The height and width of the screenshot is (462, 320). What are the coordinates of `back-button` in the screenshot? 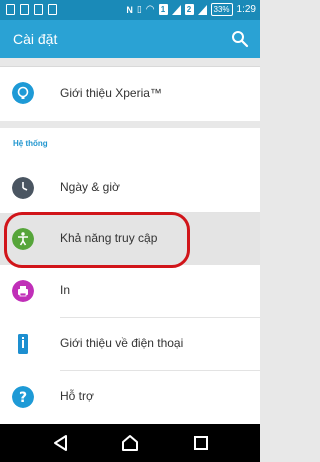 It's located at (61, 443).